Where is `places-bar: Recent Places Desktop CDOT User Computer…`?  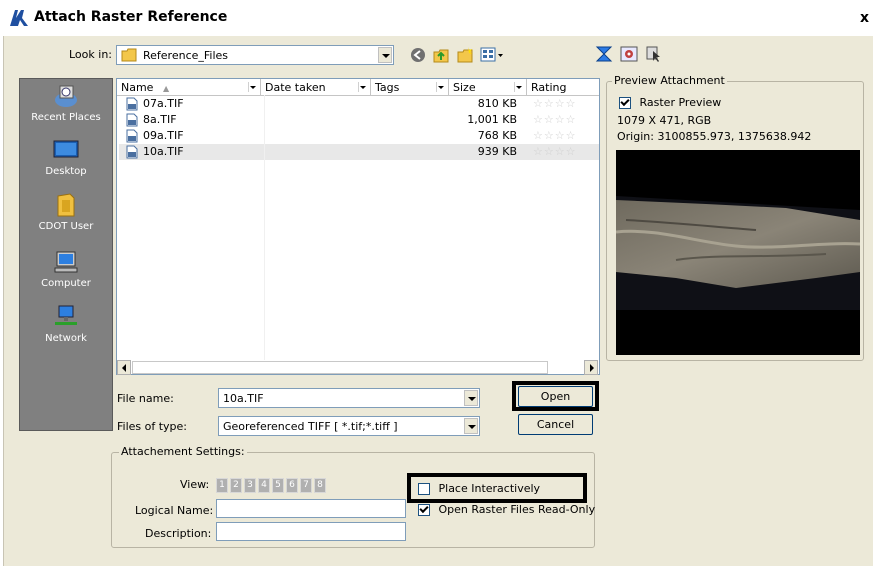 places-bar: Recent Places Desktop CDOT User Computer… is located at coordinates (66, 254).